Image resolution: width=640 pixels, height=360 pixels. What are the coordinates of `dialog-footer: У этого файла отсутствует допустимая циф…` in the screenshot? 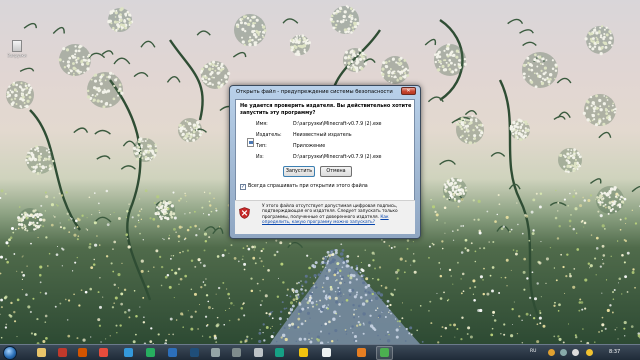 It's located at (325, 217).